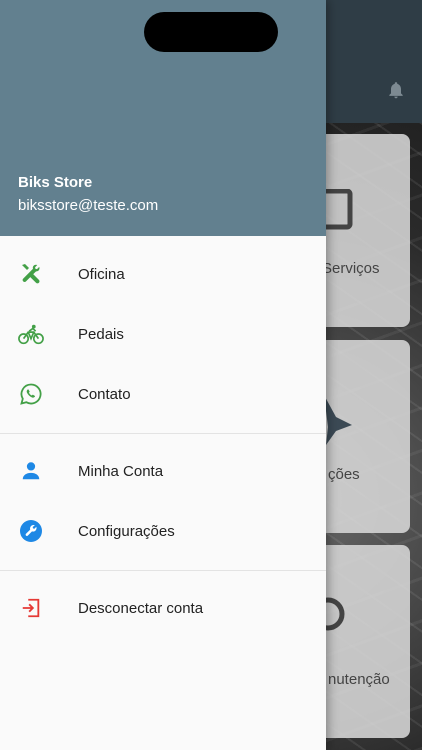  What do you see at coordinates (163, 394) in the screenshot?
I see `menu-item-contato: Contato` at bounding box center [163, 394].